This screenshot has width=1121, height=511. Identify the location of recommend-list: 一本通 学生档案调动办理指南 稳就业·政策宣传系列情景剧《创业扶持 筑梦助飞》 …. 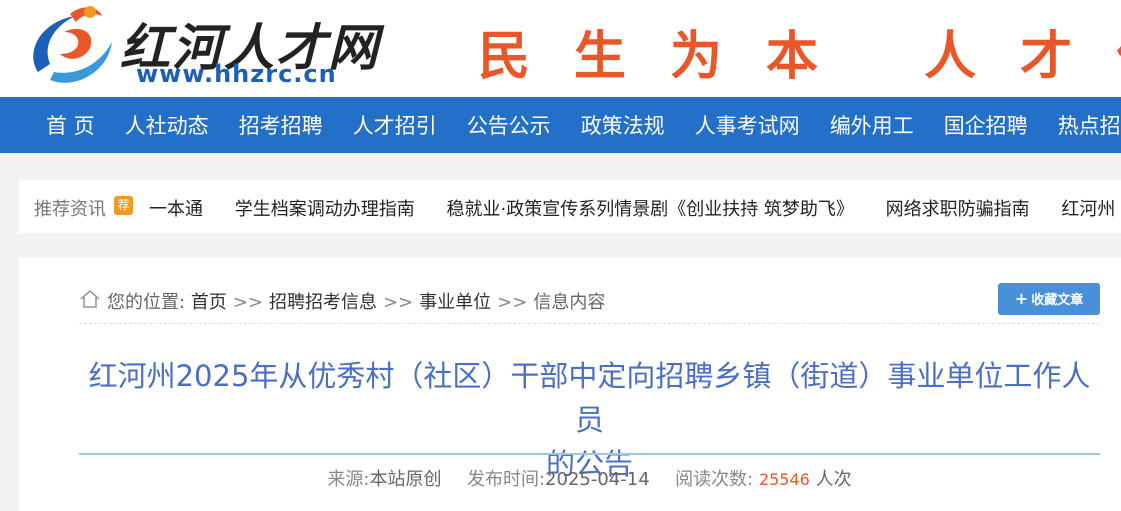
(635, 208).